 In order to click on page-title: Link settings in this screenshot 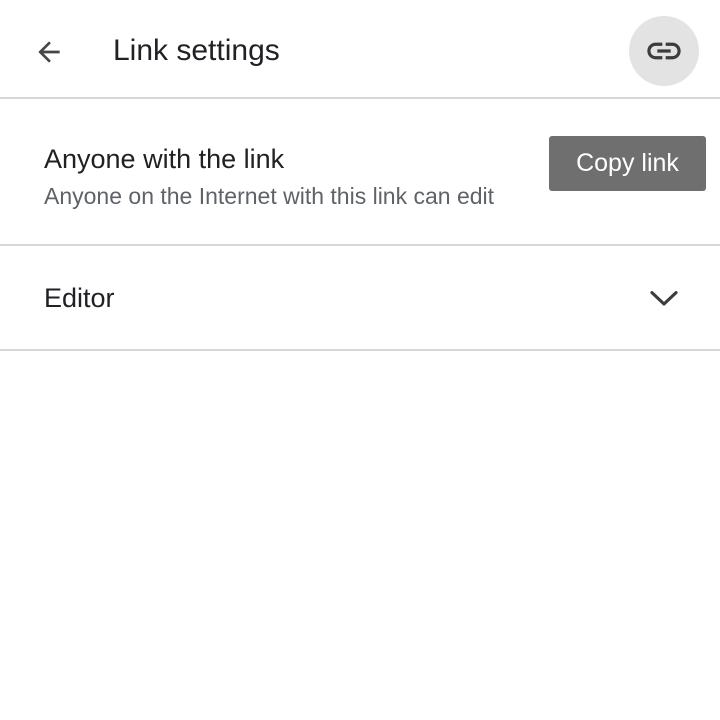, I will do `click(196, 50)`.